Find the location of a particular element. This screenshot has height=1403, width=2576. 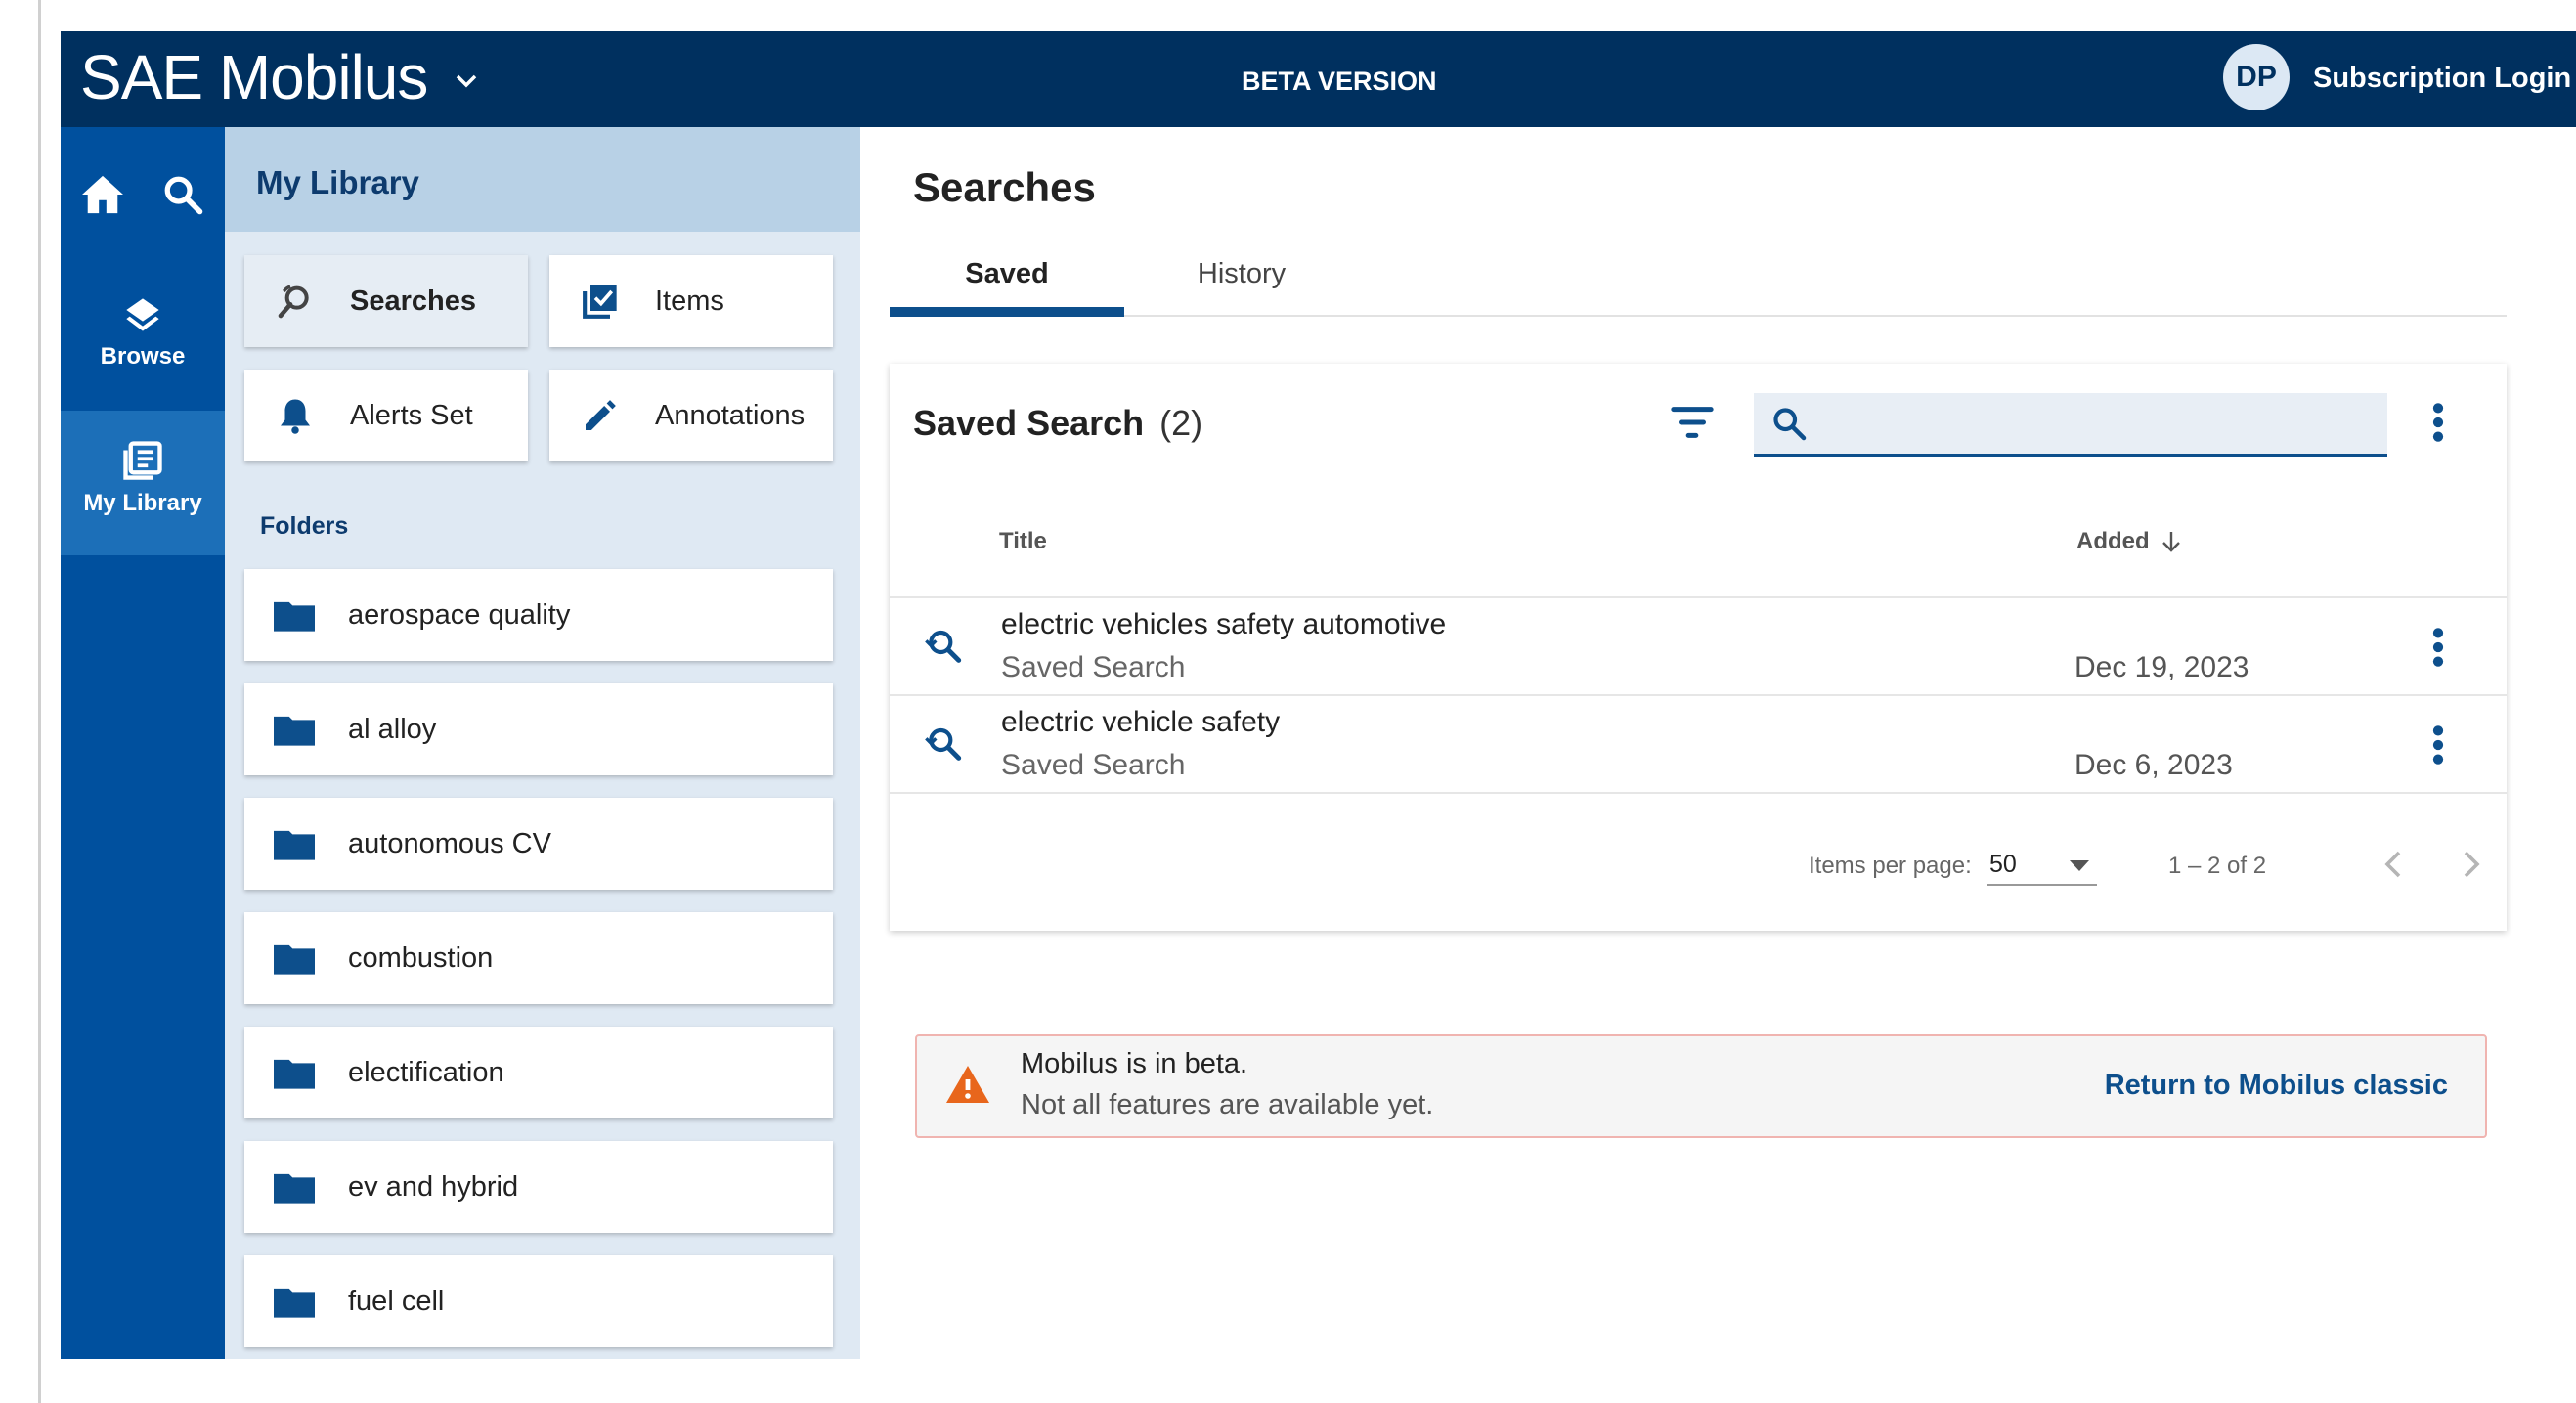

bell-icon is located at coordinates (295, 416).